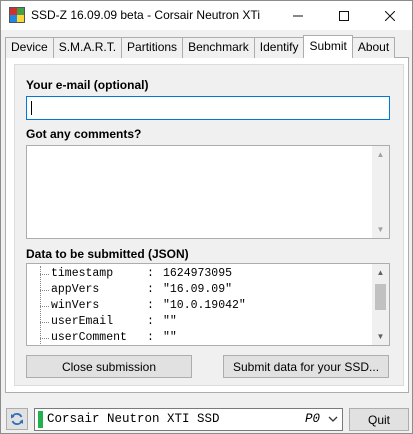 The image size is (413, 434). I want to click on minimize-icon, so click(298, 15).